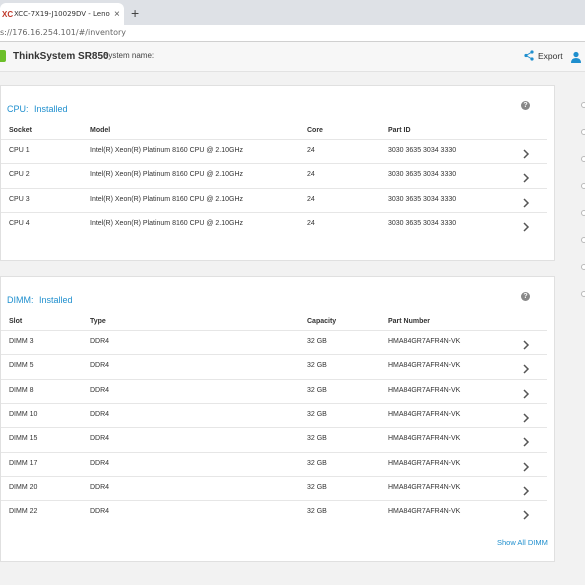 This screenshot has width=585, height=585. I want to click on browser-tab: XC XCC-7X19-J10029DV - Lenovo X ×, so click(62, 14).